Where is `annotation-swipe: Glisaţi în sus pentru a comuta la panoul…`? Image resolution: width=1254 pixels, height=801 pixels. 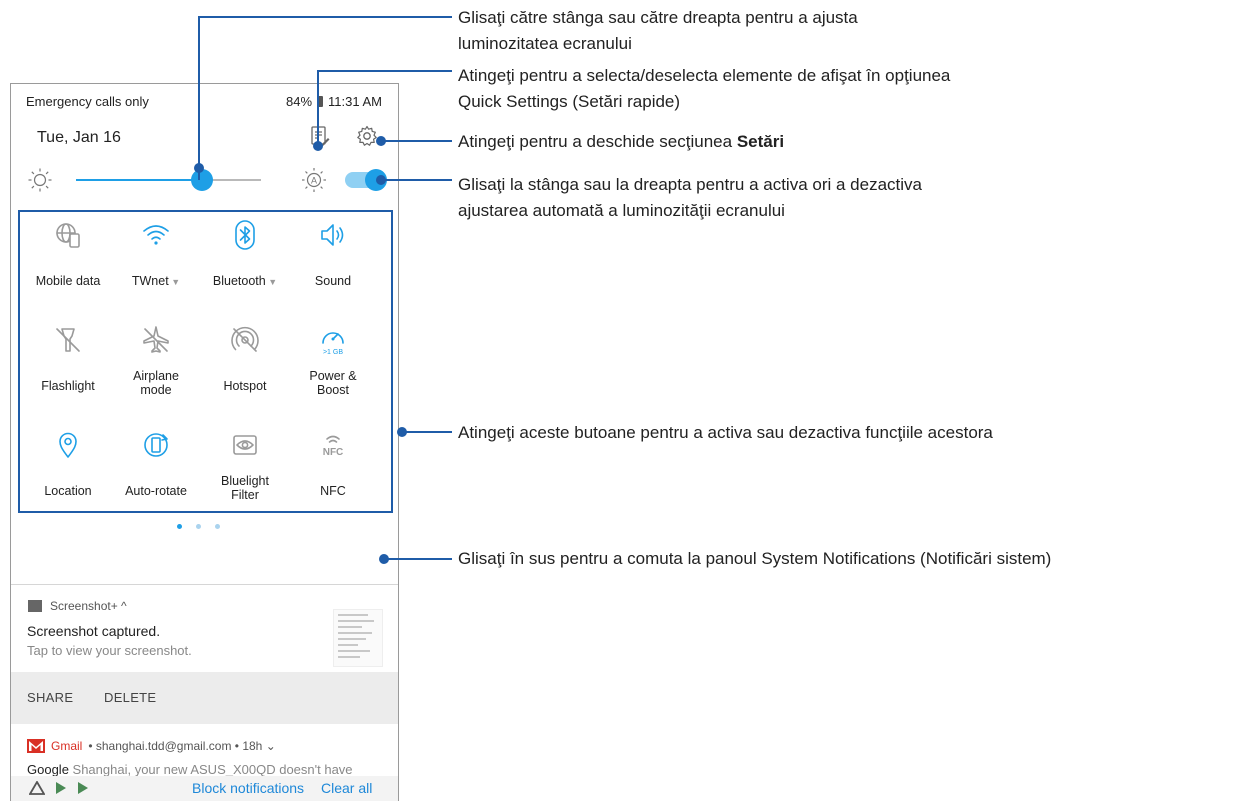
annotation-swipe: Glisaţi în sus pentru a comuta la panoul… is located at coordinates (755, 558).